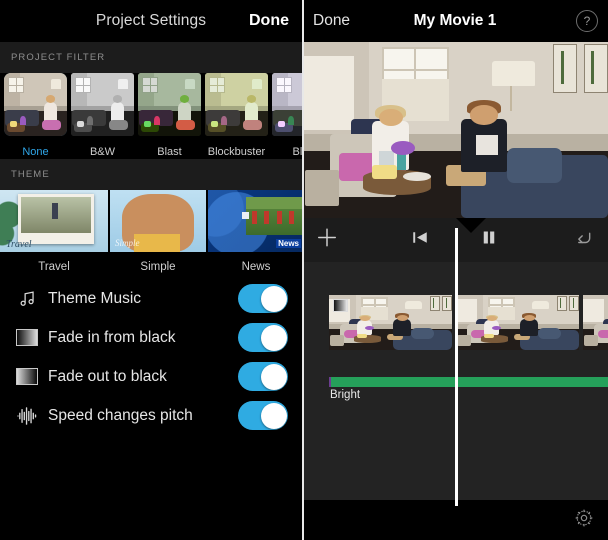 The height and width of the screenshot is (540, 608). Describe the element at coordinates (158, 221) in the screenshot. I see `theme-thumbnail: Simple` at that location.